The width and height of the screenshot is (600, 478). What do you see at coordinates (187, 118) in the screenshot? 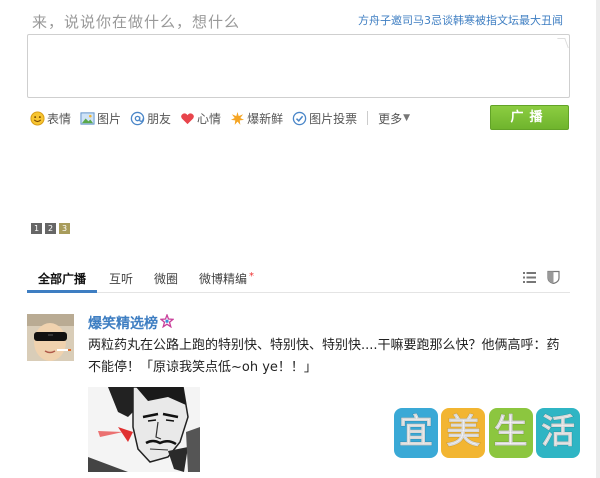
I see `heart-icon` at bounding box center [187, 118].